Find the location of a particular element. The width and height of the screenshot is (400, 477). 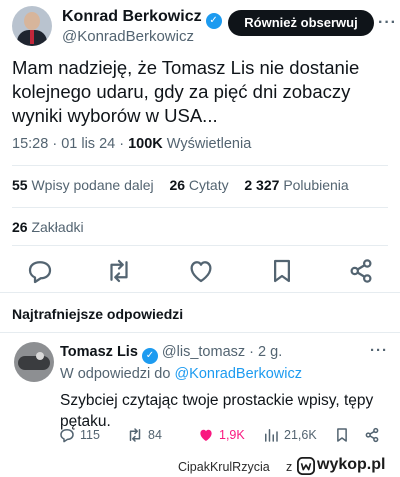

author-avatar is located at coordinates (32, 26).